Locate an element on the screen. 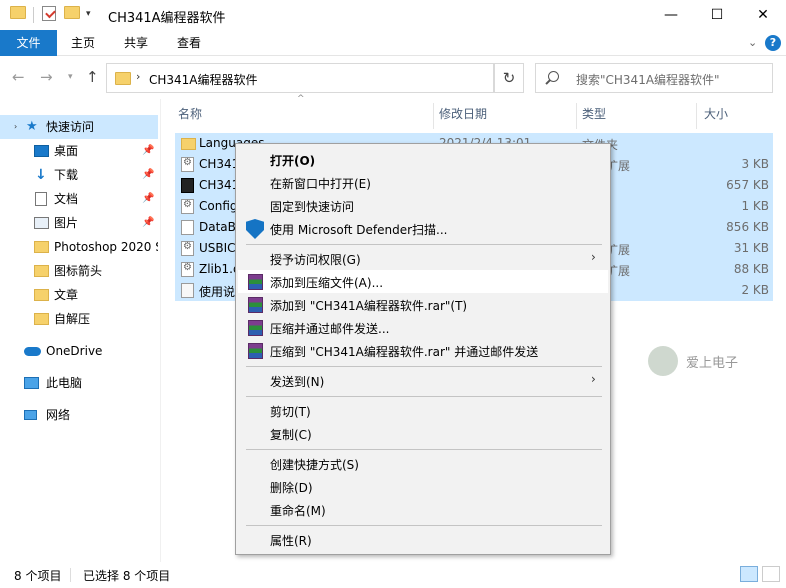 This screenshot has width=786, height=588. tab-share: 共享 is located at coordinates (136, 43).